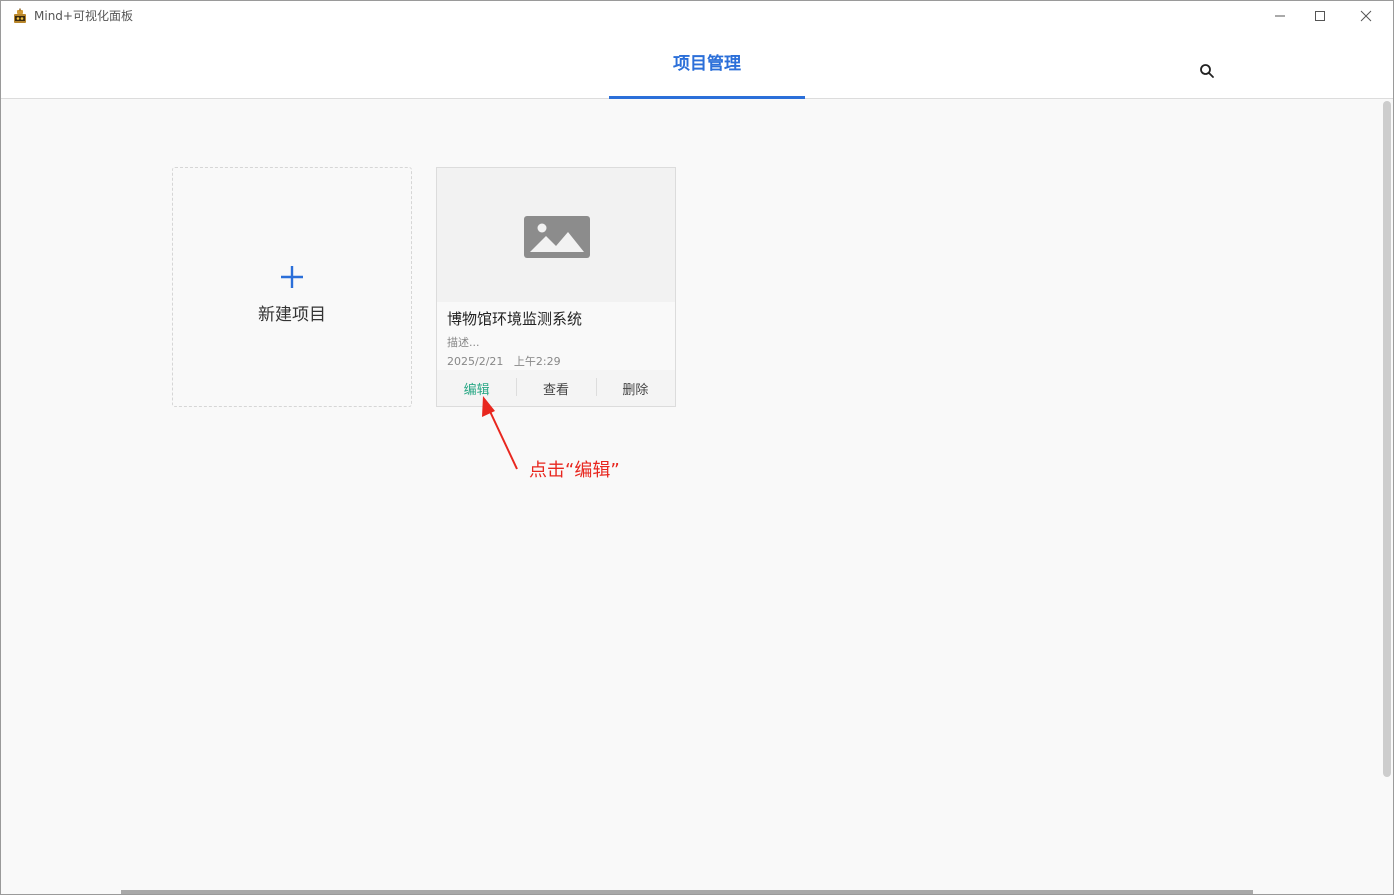 This screenshot has height=895, width=1394. What do you see at coordinates (292, 315) in the screenshot?
I see `new-project-label: 新建项目` at bounding box center [292, 315].